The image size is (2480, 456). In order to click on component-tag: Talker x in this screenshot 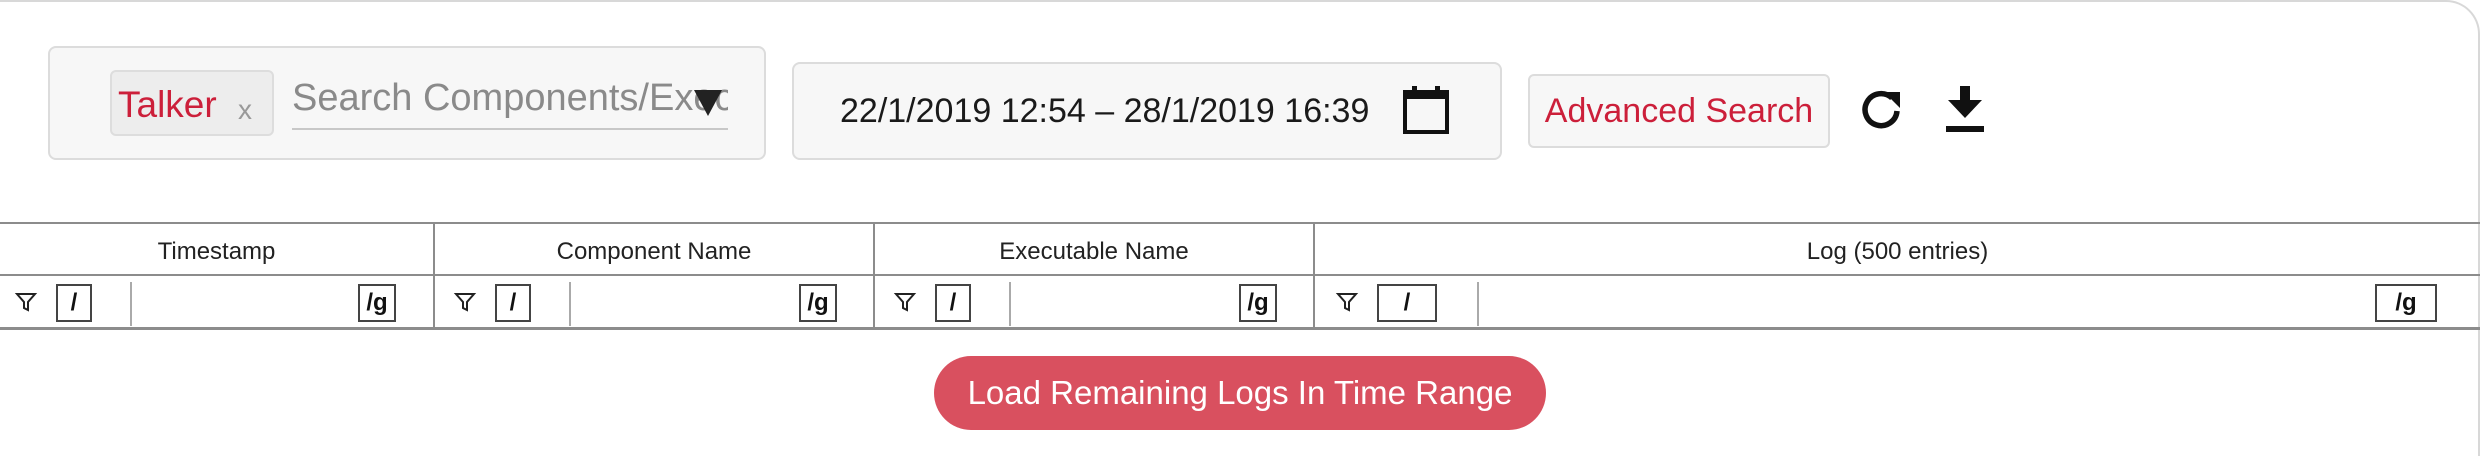, I will do `click(192, 103)`.